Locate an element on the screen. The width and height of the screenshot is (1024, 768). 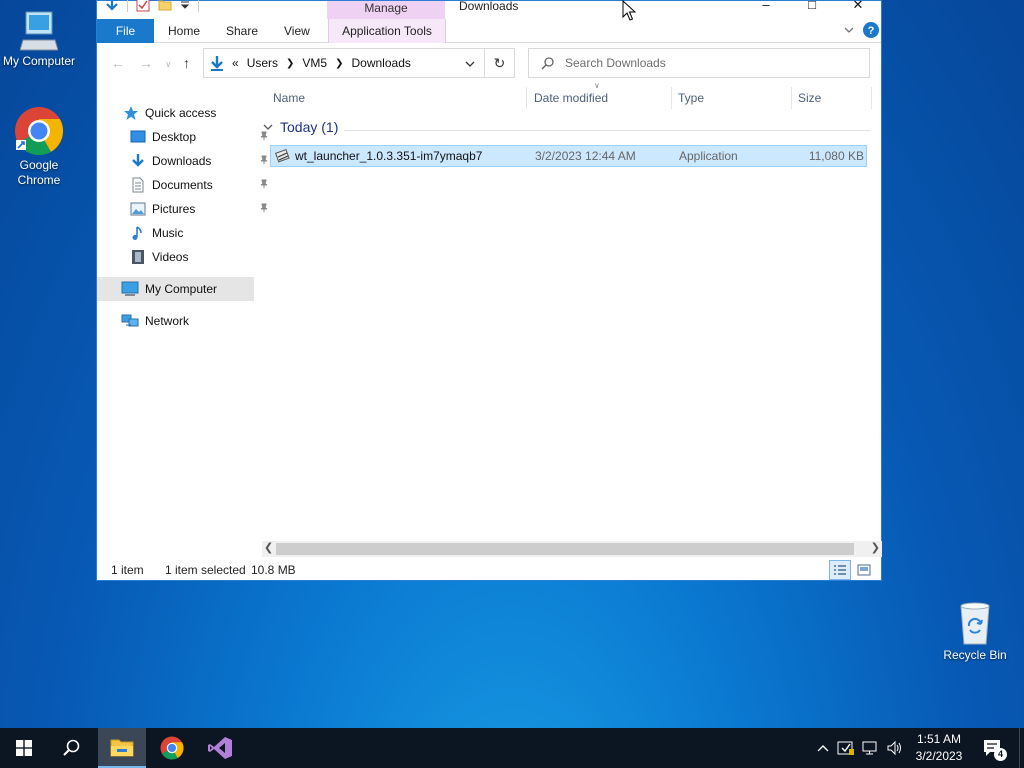
details-view-button is located at coordinates (840, 570).